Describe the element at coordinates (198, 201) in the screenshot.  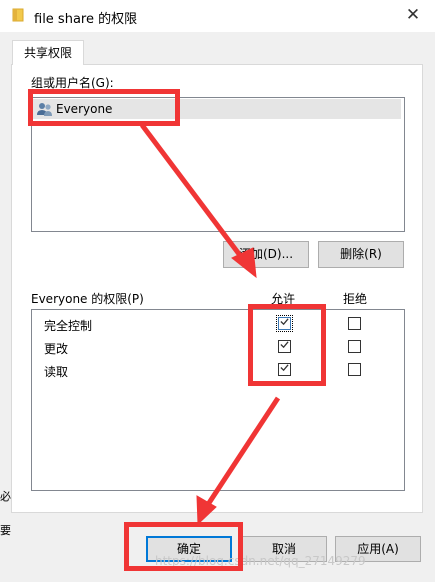
I see `arrow-to-allow` at that location.